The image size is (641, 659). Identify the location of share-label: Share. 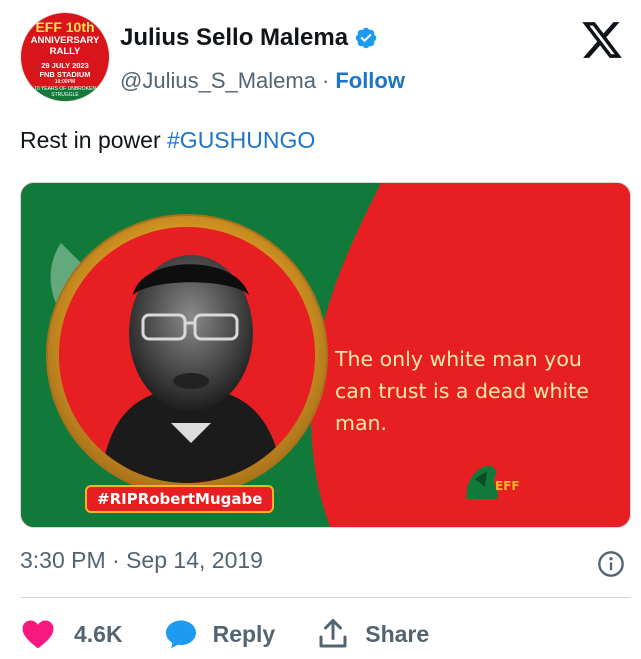
(397, 633).